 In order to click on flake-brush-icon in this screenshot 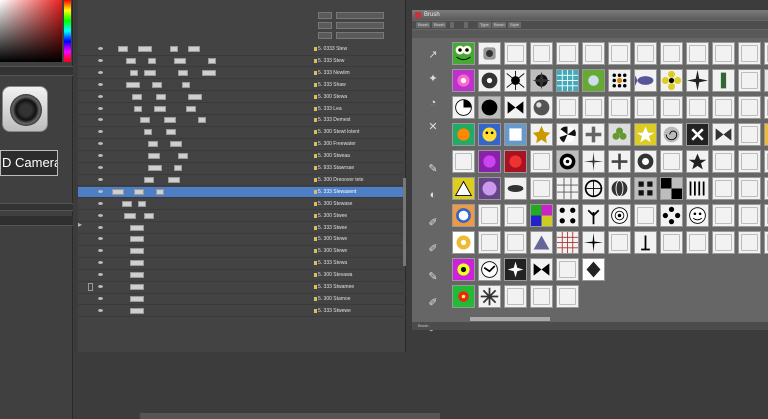, I will do `click(489, 296)`.